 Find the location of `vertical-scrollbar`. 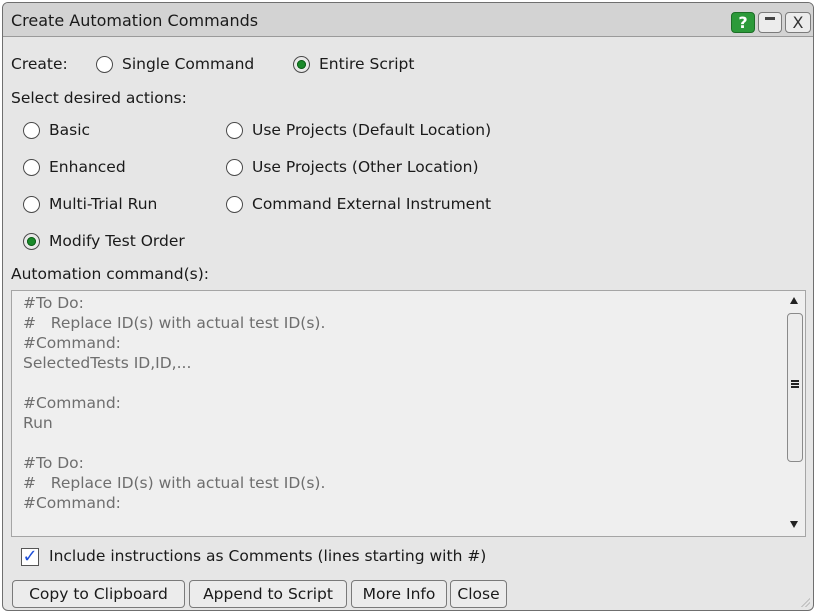

vertical-scrollbar is located at coordinates (795, 413).